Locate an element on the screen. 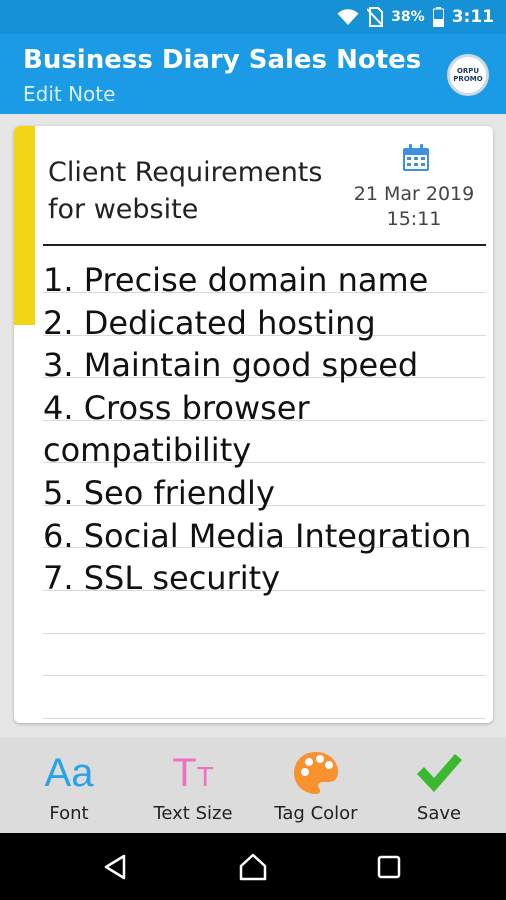  calendar-icon is located at coordinates (416, 158).